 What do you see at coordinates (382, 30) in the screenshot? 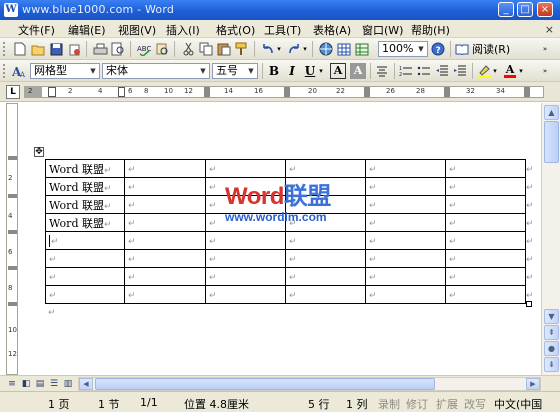
I see `menu-window: 窗口(W)` at bounding box center [382, 30].